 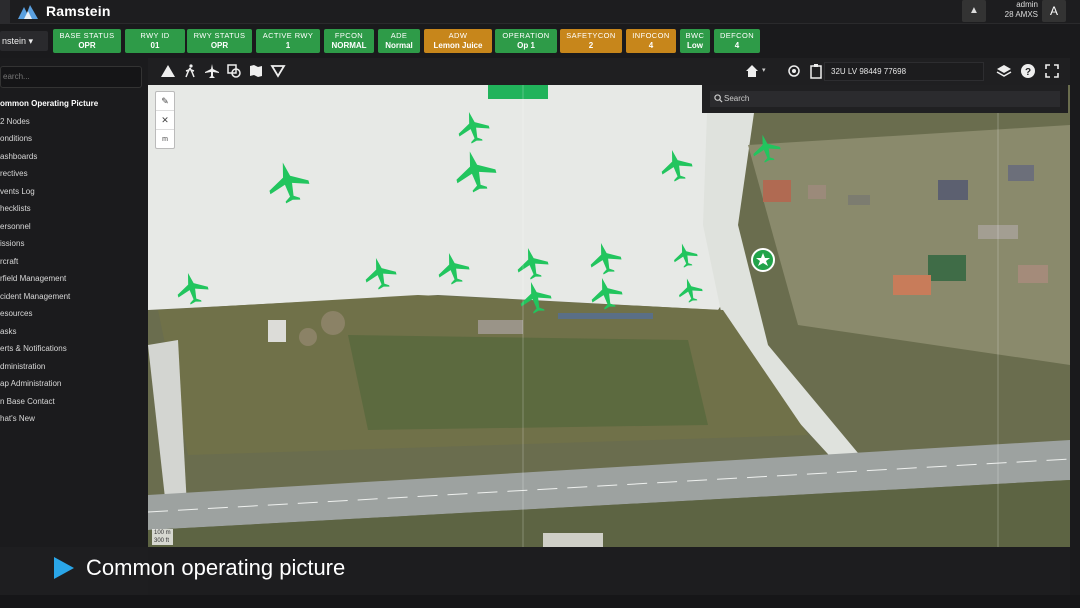 I want to click on clipboard-icon, so click(x=816, y=71).